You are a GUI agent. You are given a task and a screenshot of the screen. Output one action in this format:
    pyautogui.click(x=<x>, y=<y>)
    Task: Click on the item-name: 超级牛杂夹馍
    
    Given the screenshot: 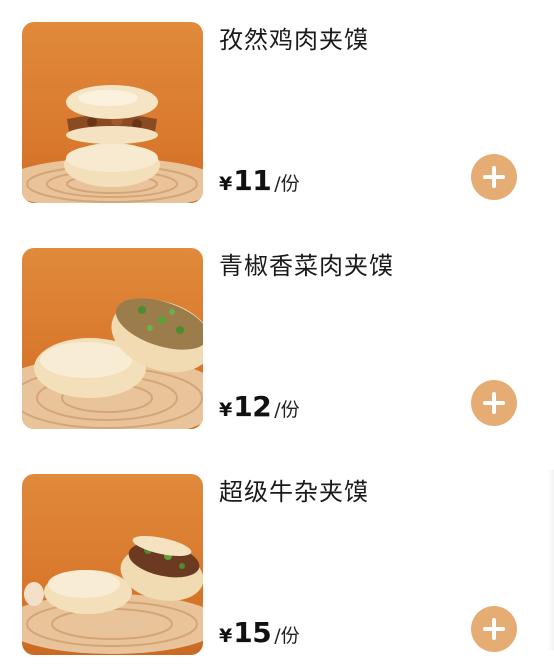 What is the action you would take?
    pyautogui.click(x=294, y=492)
    